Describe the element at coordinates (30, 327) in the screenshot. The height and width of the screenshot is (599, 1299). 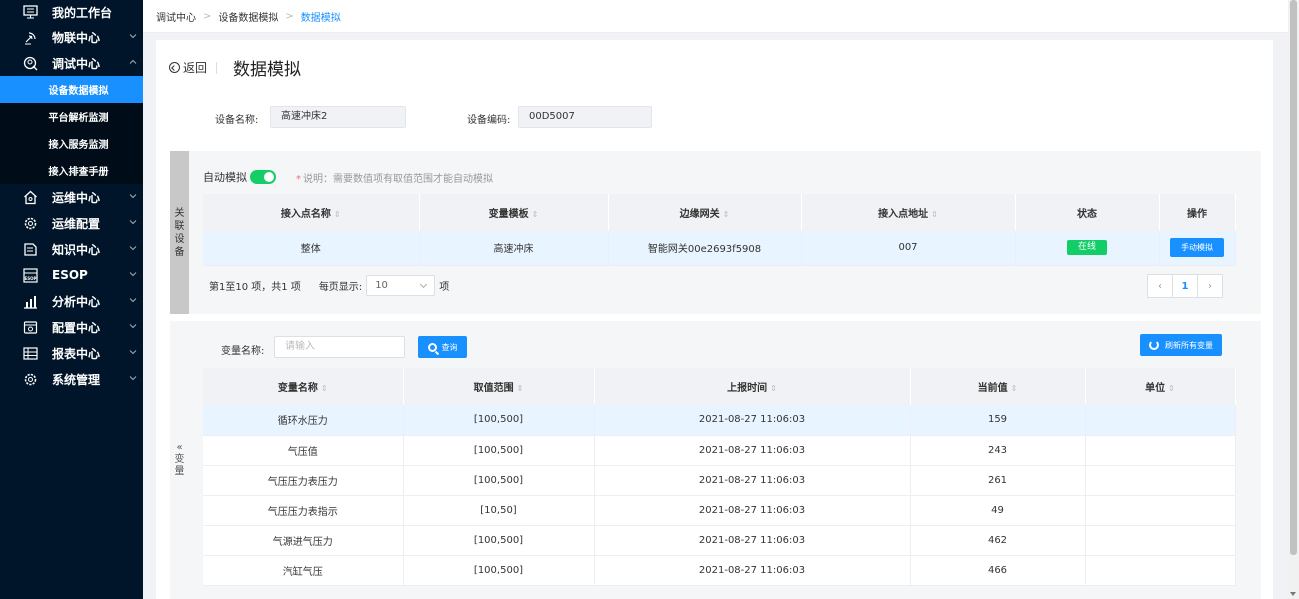
I see `config-icon` at that location.